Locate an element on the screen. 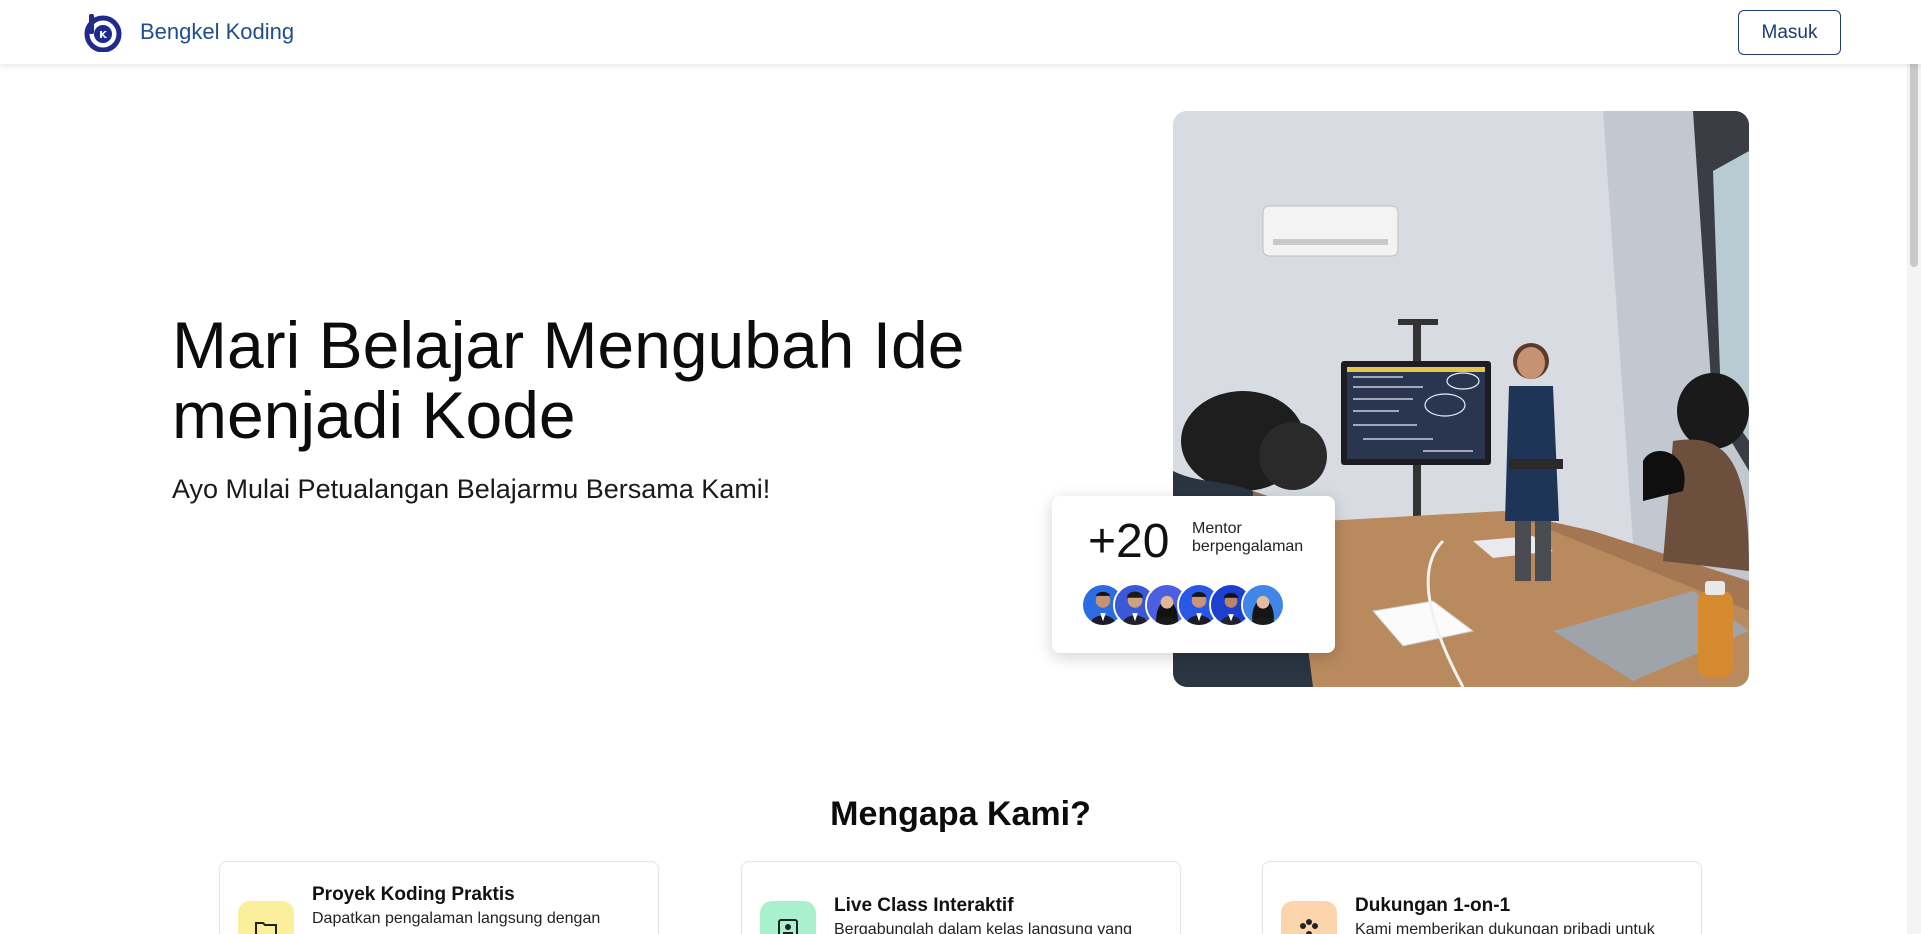 The width and height of the screenshot is (1921, 934). svg-text: K is located at coordinates (103, 35).